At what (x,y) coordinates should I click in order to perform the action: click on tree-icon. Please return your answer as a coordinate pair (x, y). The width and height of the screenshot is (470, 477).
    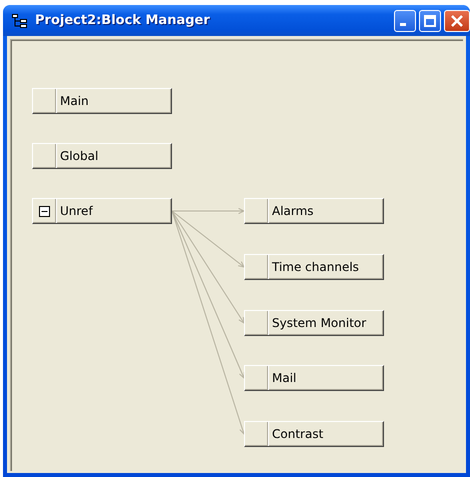
    Looking at the image, I should click on (20, 20).